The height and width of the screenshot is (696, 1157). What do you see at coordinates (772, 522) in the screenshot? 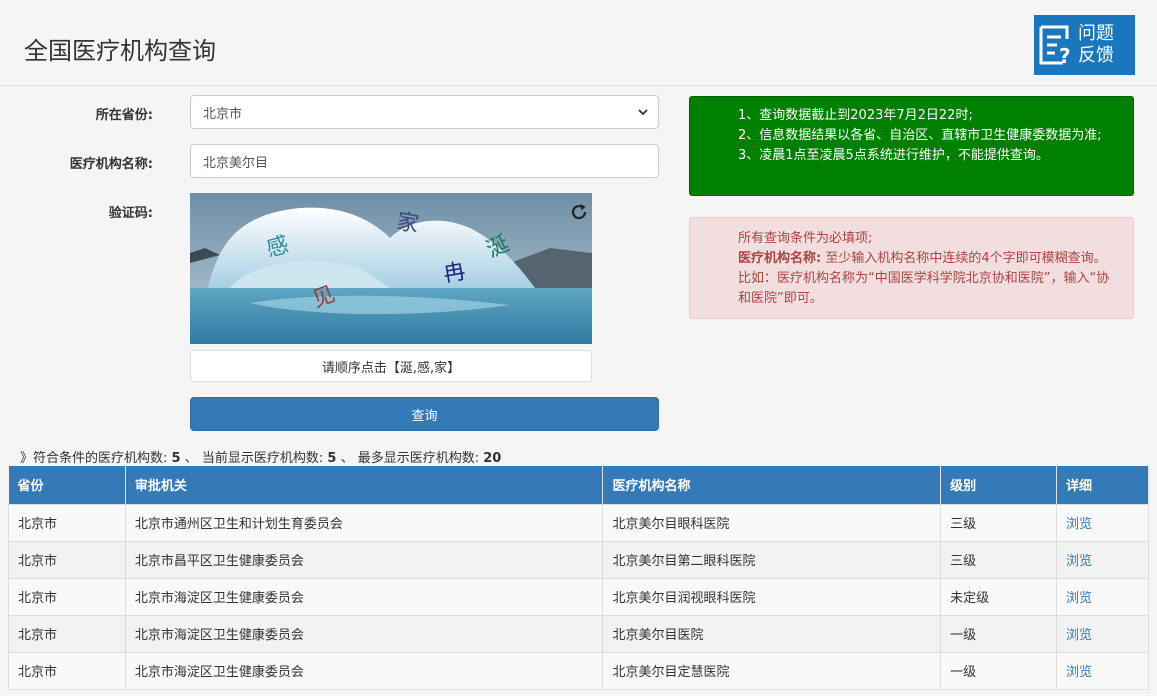
I see `cell-institution: 北京美尔目眼科医院` at bounding box center [772, 522].